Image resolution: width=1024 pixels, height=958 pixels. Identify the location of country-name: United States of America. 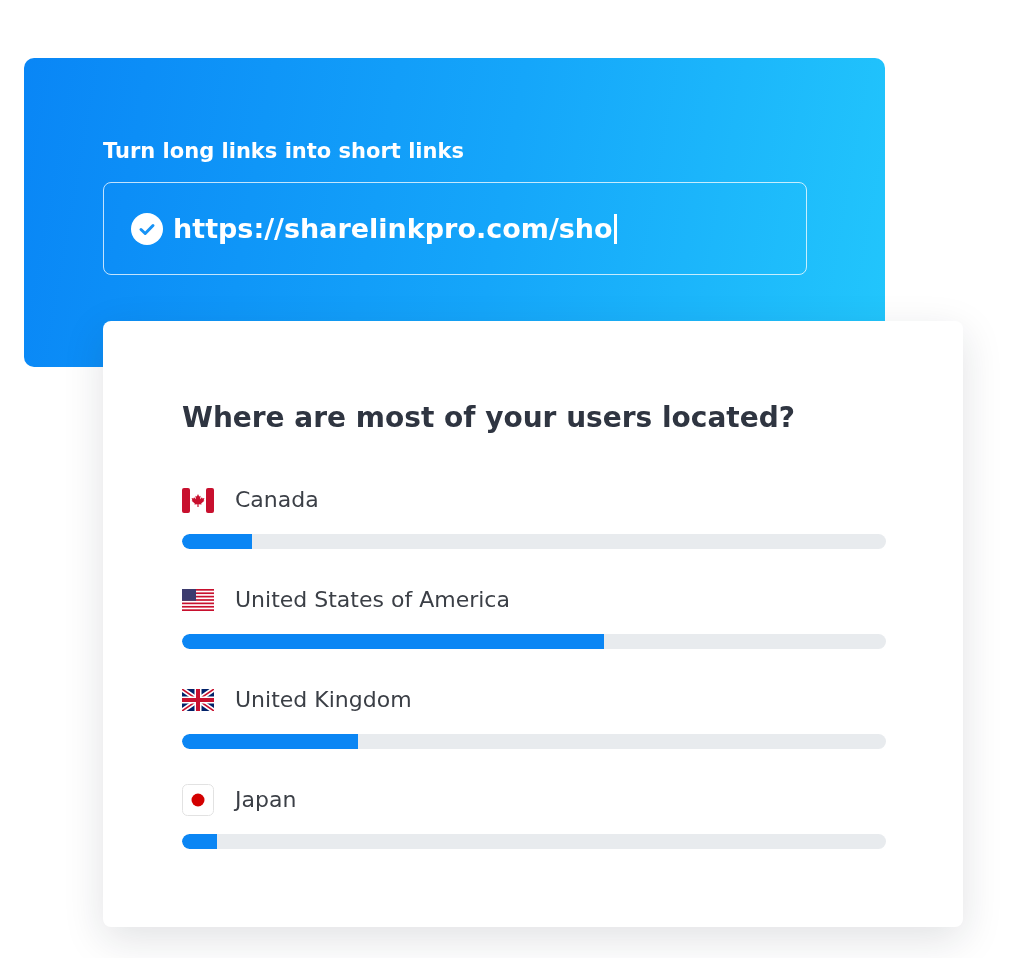
(372, 600).